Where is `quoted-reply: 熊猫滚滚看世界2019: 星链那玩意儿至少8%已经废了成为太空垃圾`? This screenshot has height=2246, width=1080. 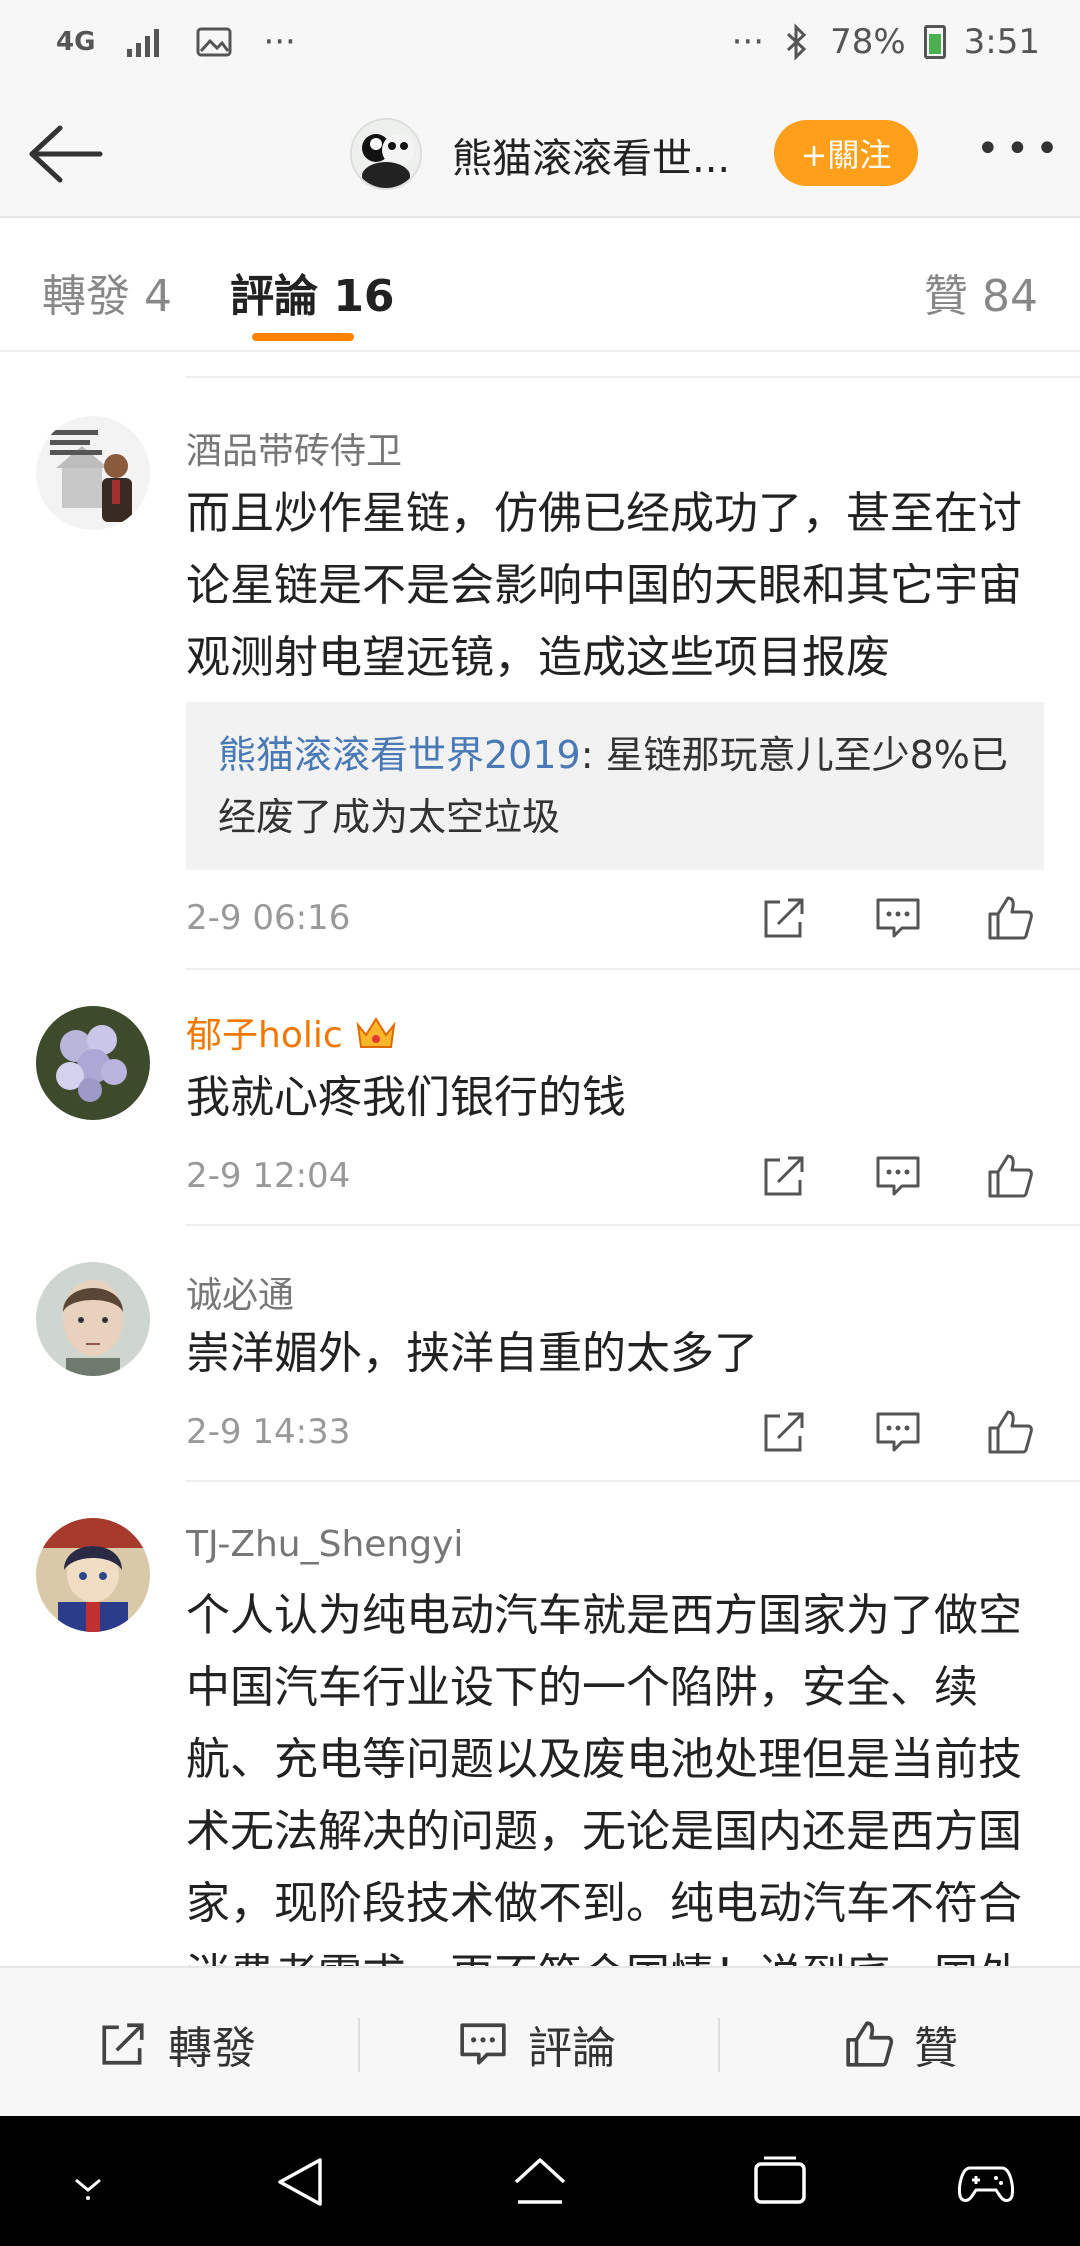 quoted-reply: 熊猫滚滚看世界2019: 星链那玩意儿至少8%已经废了成为太空垃圾 is located at coordinates (615, 786).